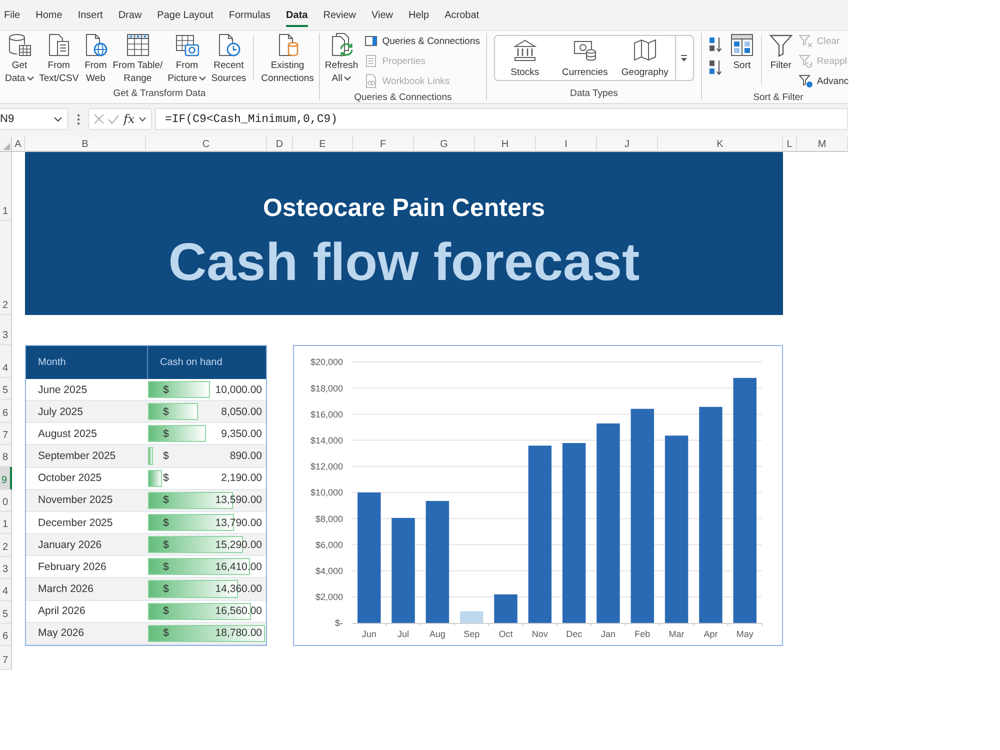 The width and height of the screenshot is (1000, 750). What do you see at coordinates (501, 119) in the screenshot?
I see `formula-field: =IF(C9<Cash_Minimum,0,C9)` at bounding box center [501, 119].